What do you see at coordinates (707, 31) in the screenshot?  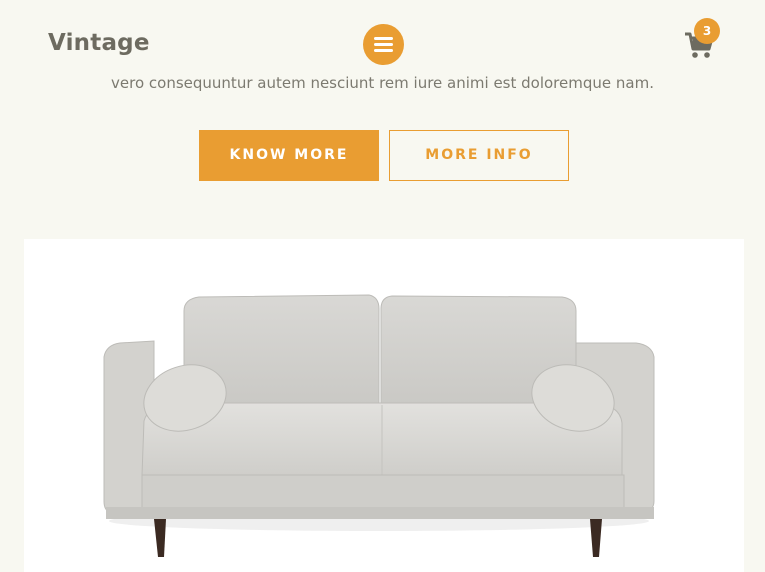 I see `cart-count-badge: 3` at bounding box center [707, 31].